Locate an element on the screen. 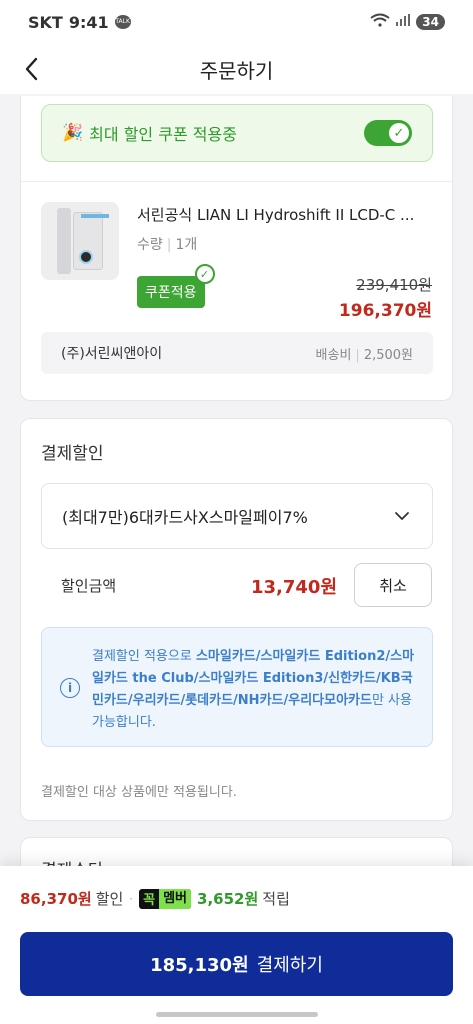 This screenshot has width=473, height=1024. order-summary: 86,370원 할인 · 꼭 멤버 3,652원 적립 is located at coordinates (155, 898).